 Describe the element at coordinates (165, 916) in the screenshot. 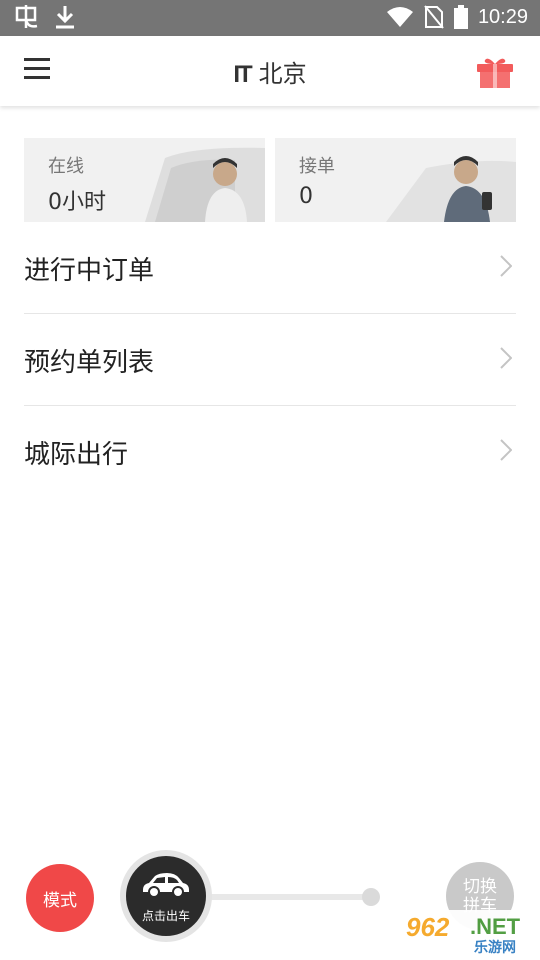

I see `start-driving-label: 点击出车` at that location.